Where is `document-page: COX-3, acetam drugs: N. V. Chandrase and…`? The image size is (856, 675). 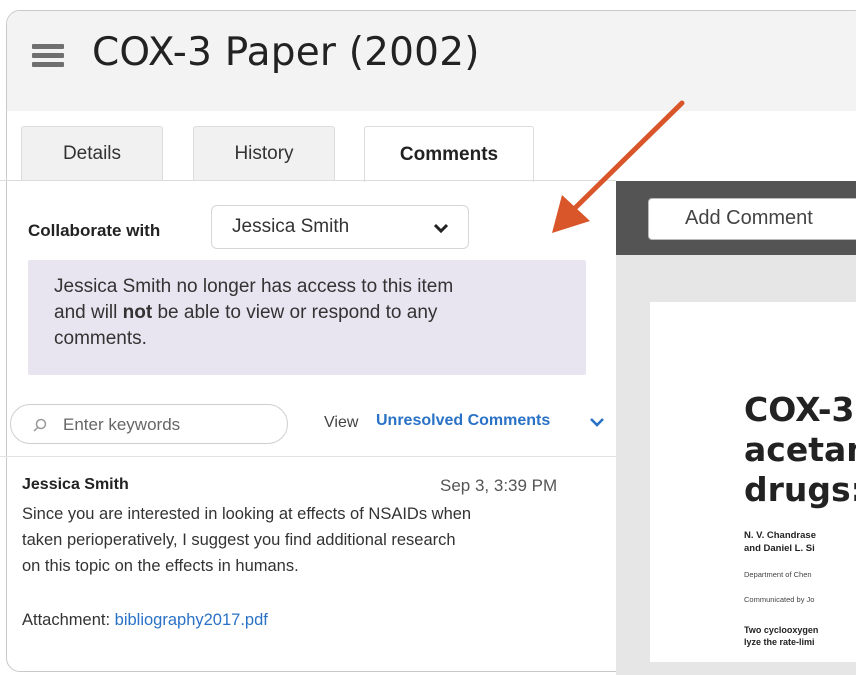 document-page: COX-3, acetam drugs: N. V. Chandrase and… is located at coordinates (753, 482).